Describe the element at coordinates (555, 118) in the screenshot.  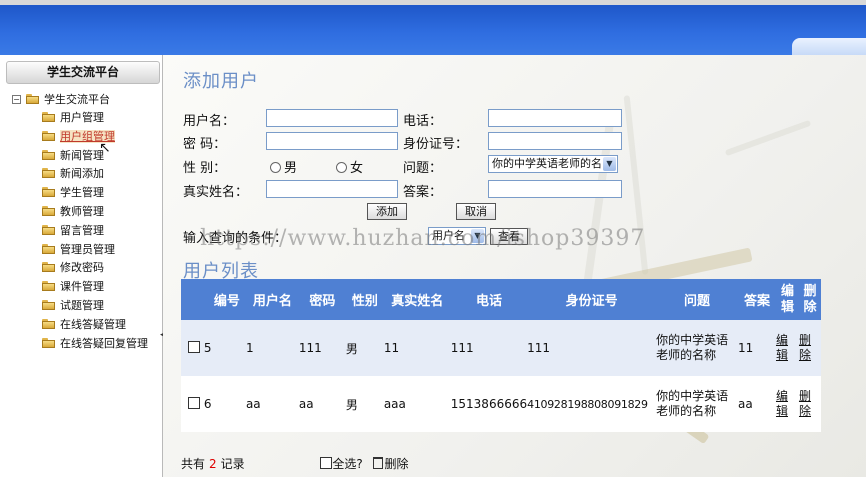
I see `phone-input` at that location.